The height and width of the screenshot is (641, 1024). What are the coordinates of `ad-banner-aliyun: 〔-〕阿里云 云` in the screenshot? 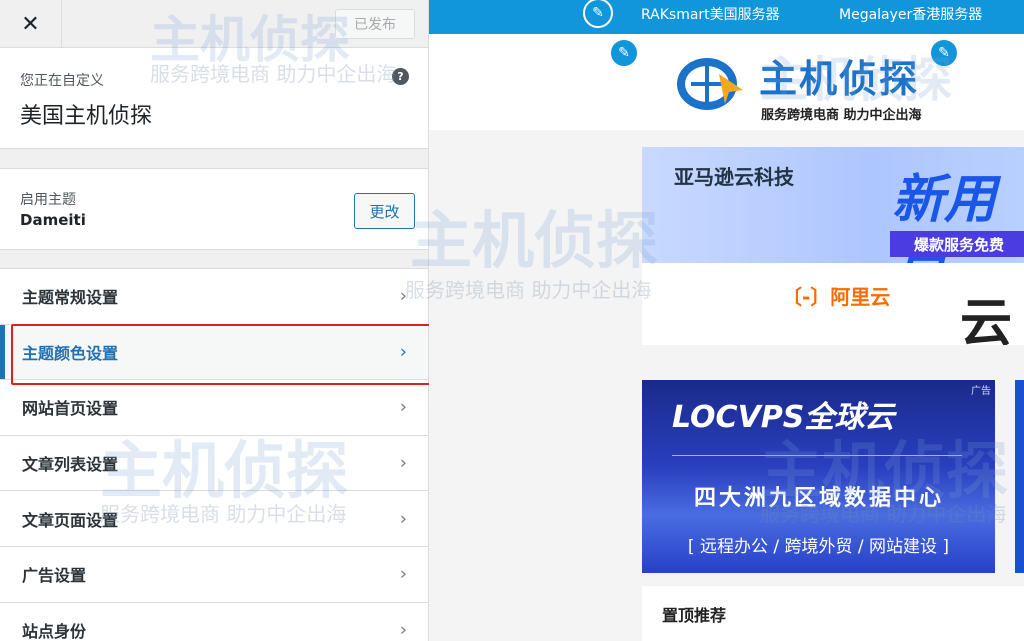 It's located at (833, 304).